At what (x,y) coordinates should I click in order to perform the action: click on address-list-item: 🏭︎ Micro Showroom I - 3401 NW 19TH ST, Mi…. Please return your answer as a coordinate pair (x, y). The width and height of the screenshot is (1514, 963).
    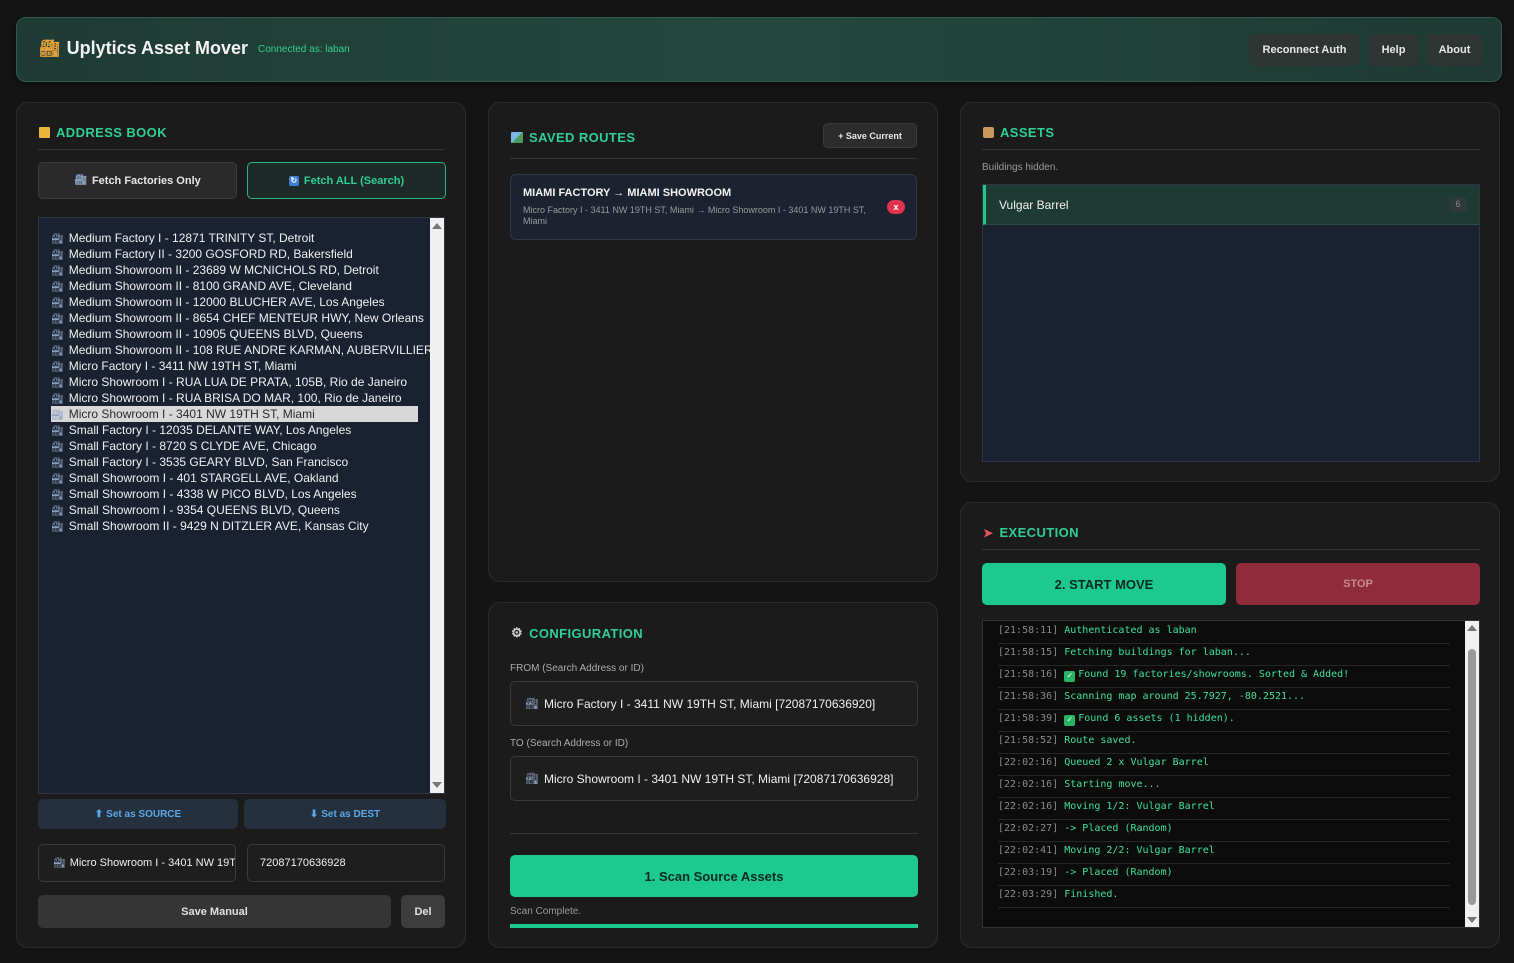
    Looking at the image, I should click on (234, 414).